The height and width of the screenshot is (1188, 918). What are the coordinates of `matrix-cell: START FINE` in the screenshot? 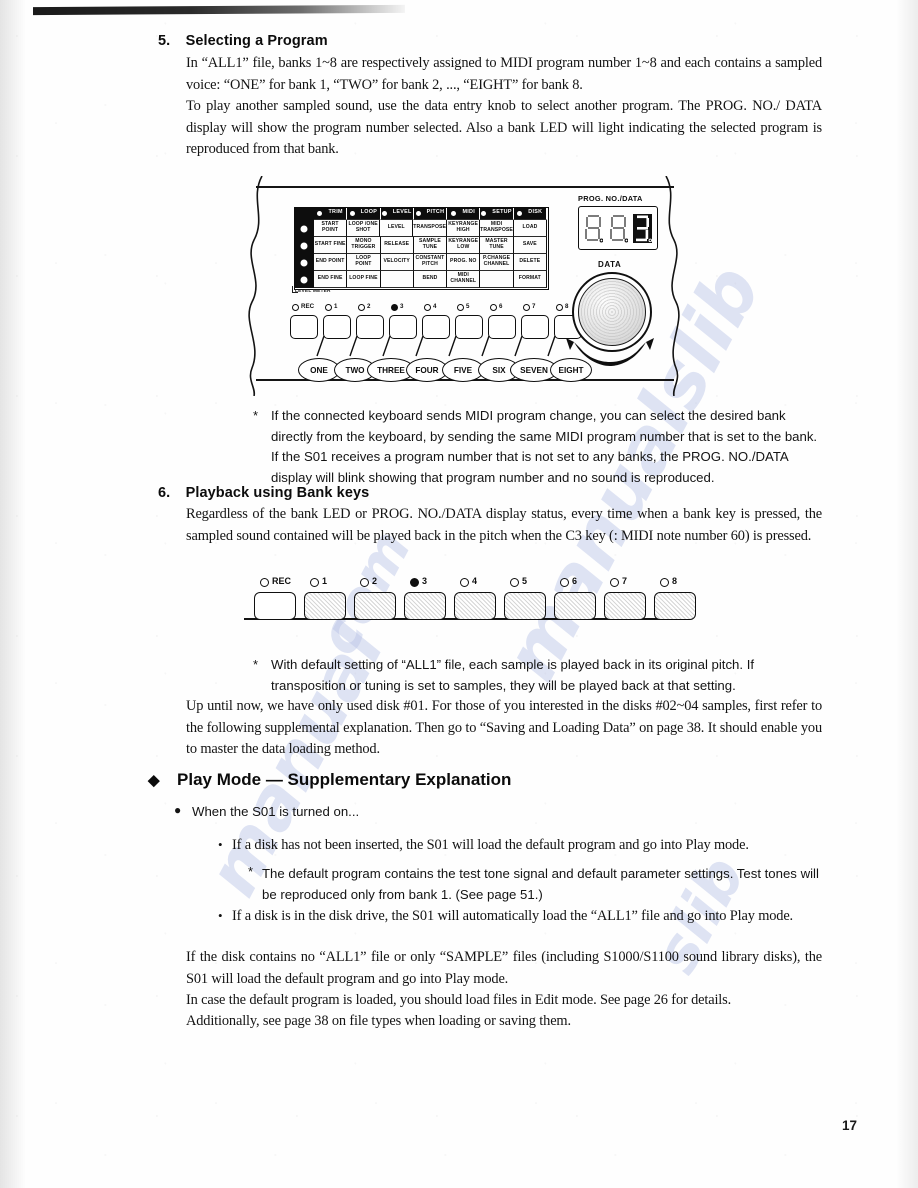 It's located at (331, 245).